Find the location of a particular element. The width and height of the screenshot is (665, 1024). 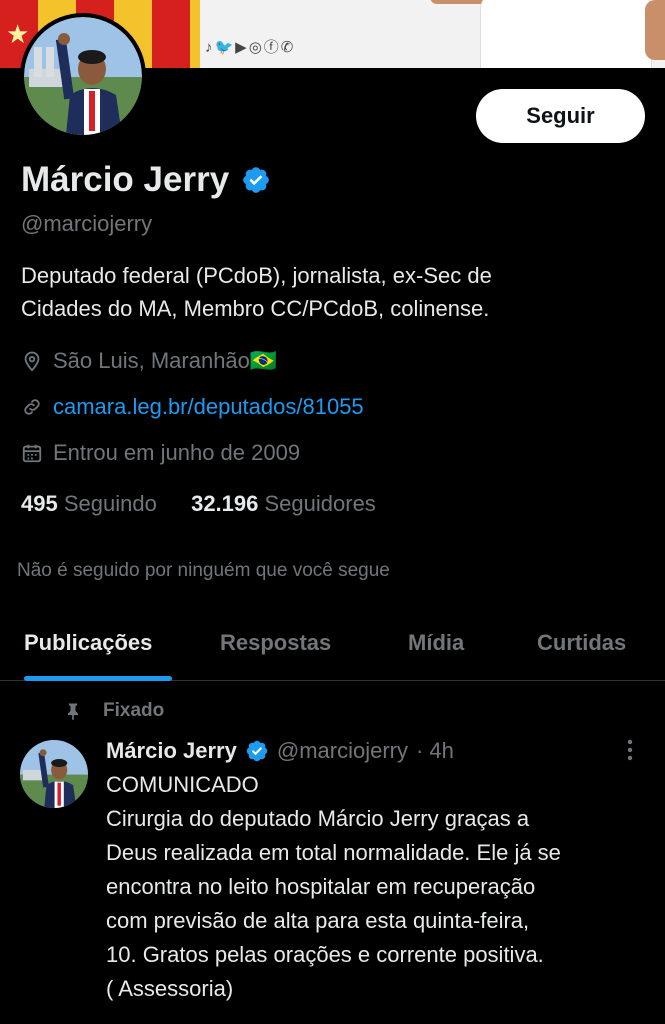

active-tab-indicator is located at coordinates (98, 678).